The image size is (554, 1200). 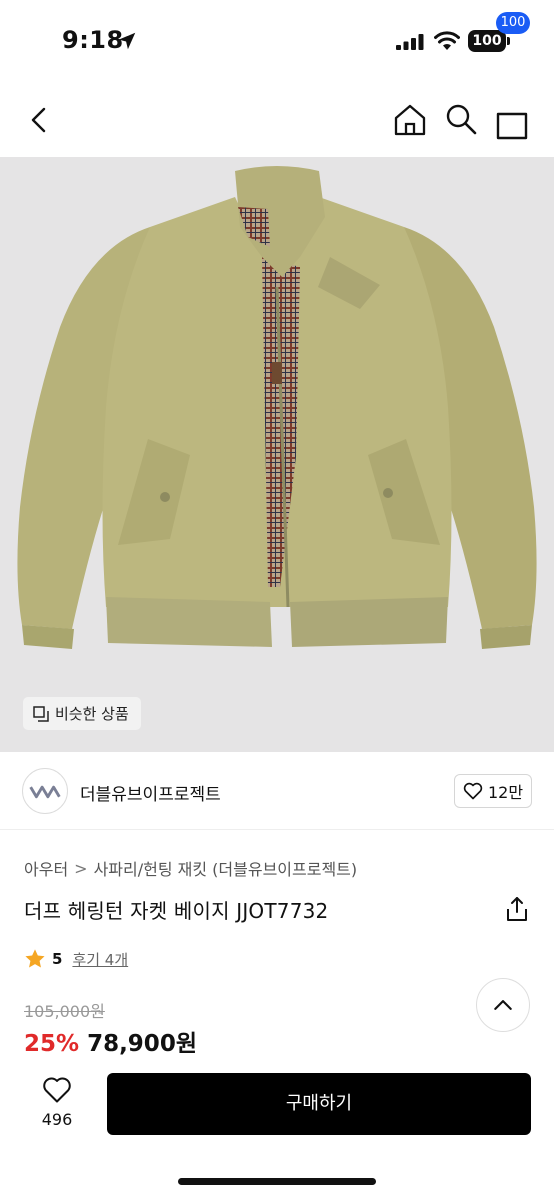 I want to click on buy-button: 구매하기, so click(x=319, y=1104).